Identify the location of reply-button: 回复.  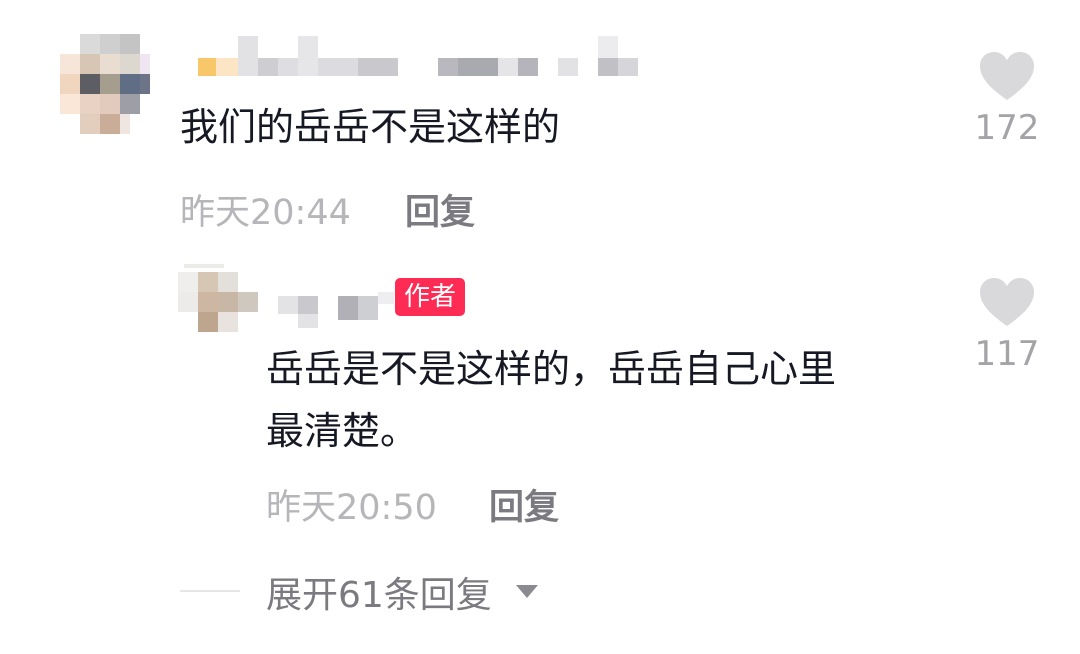
(440, 209).